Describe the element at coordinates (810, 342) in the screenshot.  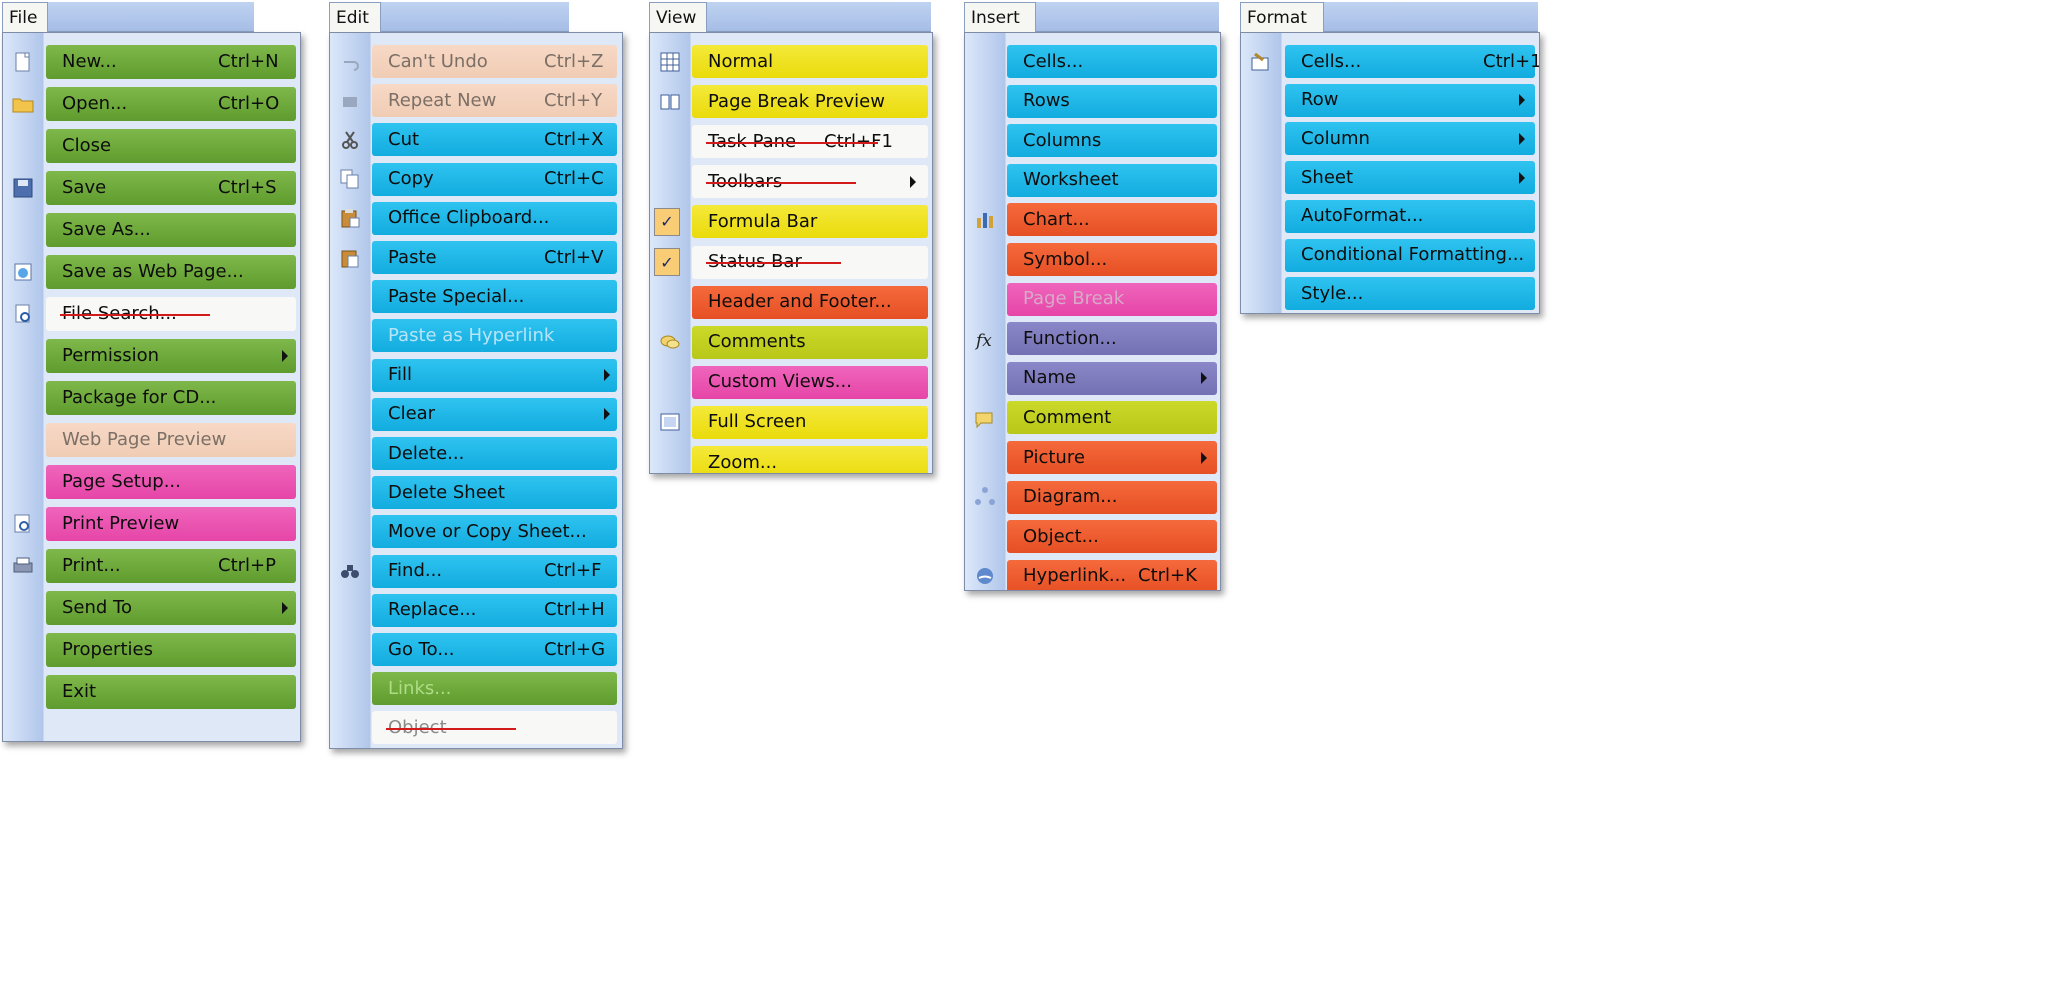
I see `view-menu-item-comments: Comments` at that location.